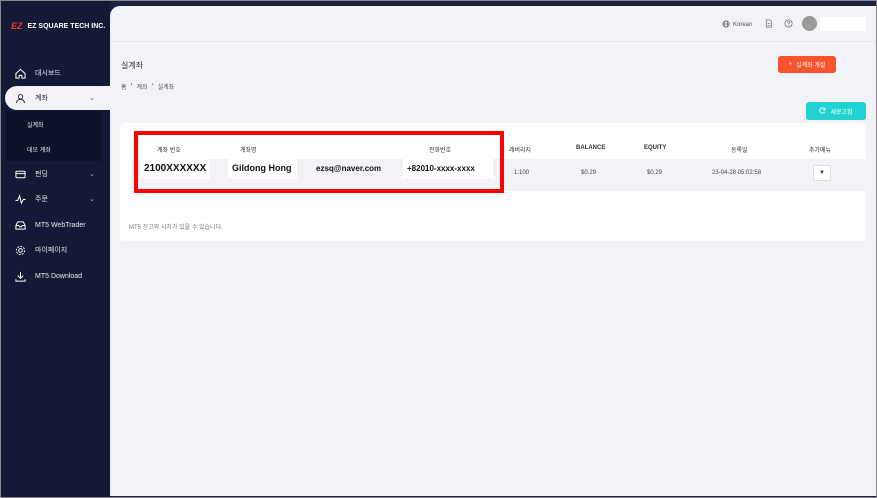 This screenshot has height=498, width=877. What do you see at coordinates (841, 112) in the screenshot?
I see `refresh-label: 새로고침` at bounding box center [841, 112].